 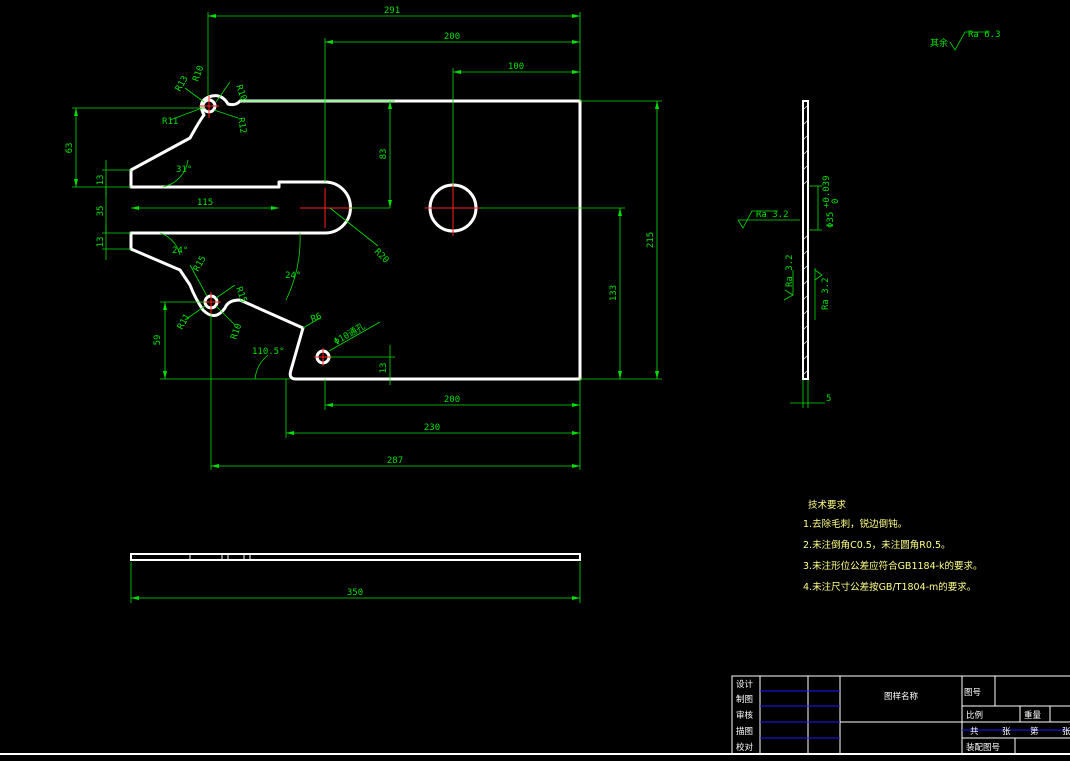 I want to click on dim-100: 100, so click(x=516, y=67).